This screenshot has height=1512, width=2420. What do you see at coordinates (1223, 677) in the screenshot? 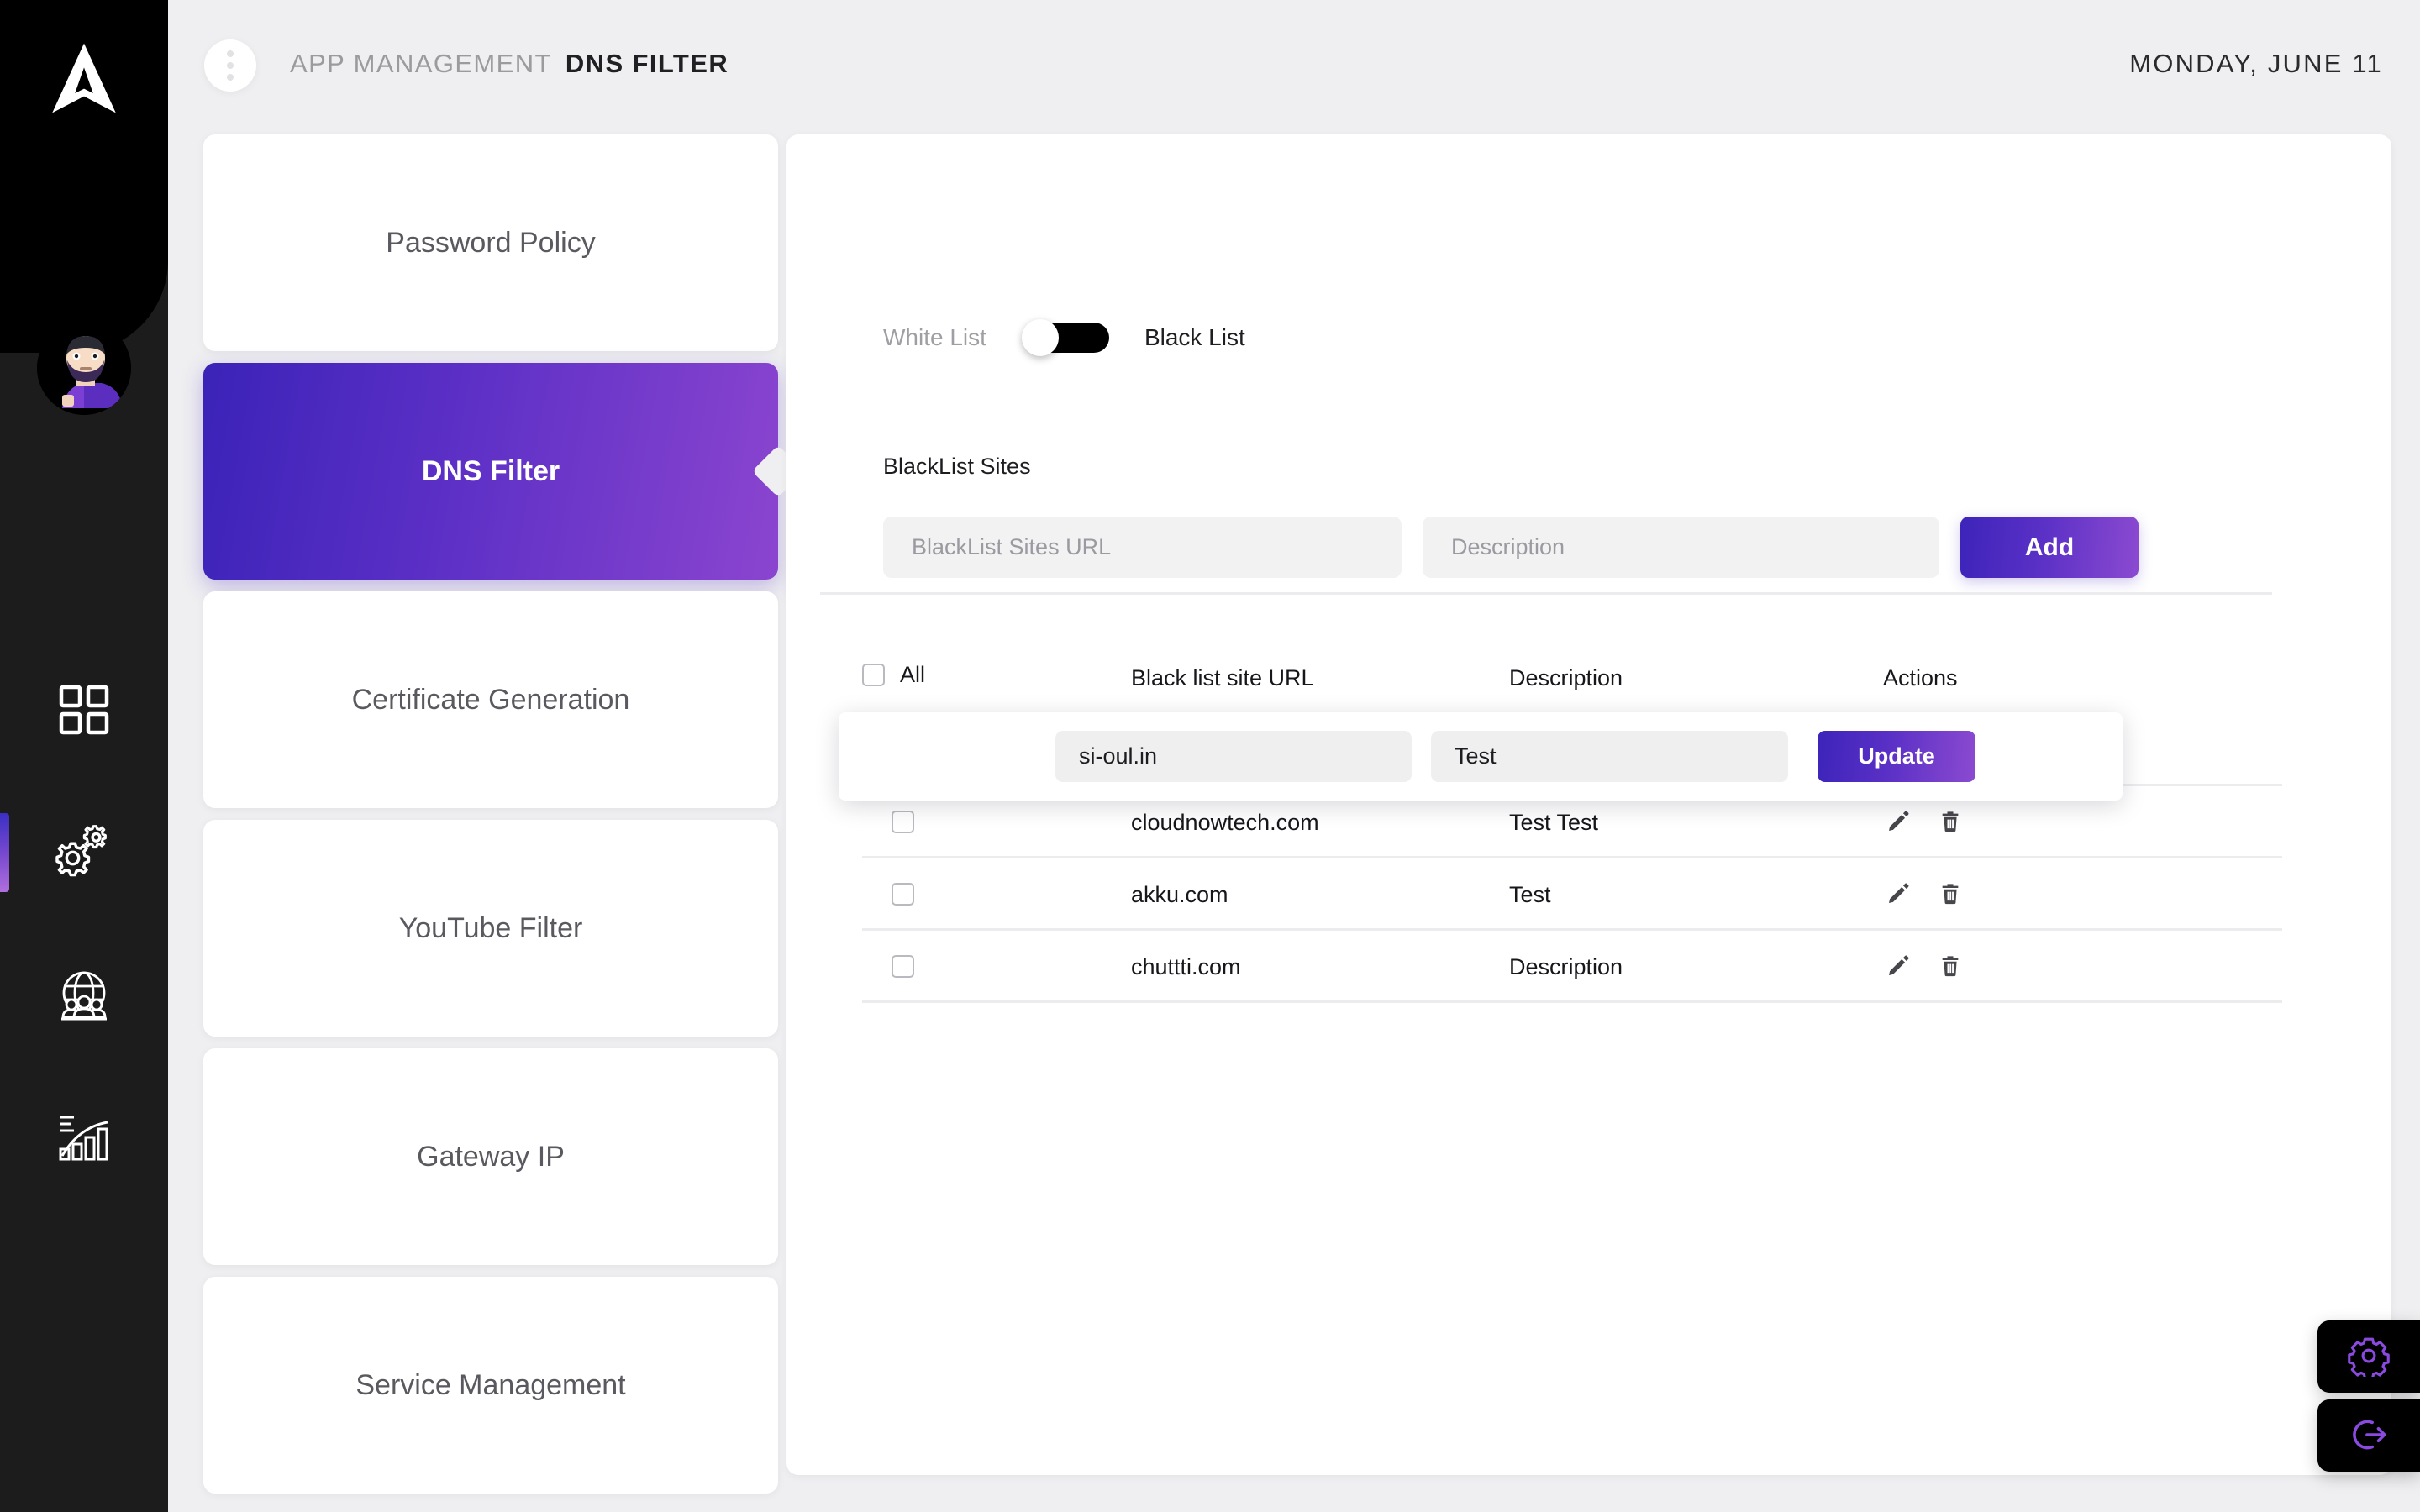
I see `column-header-url: Black list site URL` at bounding box center [1223, 677].